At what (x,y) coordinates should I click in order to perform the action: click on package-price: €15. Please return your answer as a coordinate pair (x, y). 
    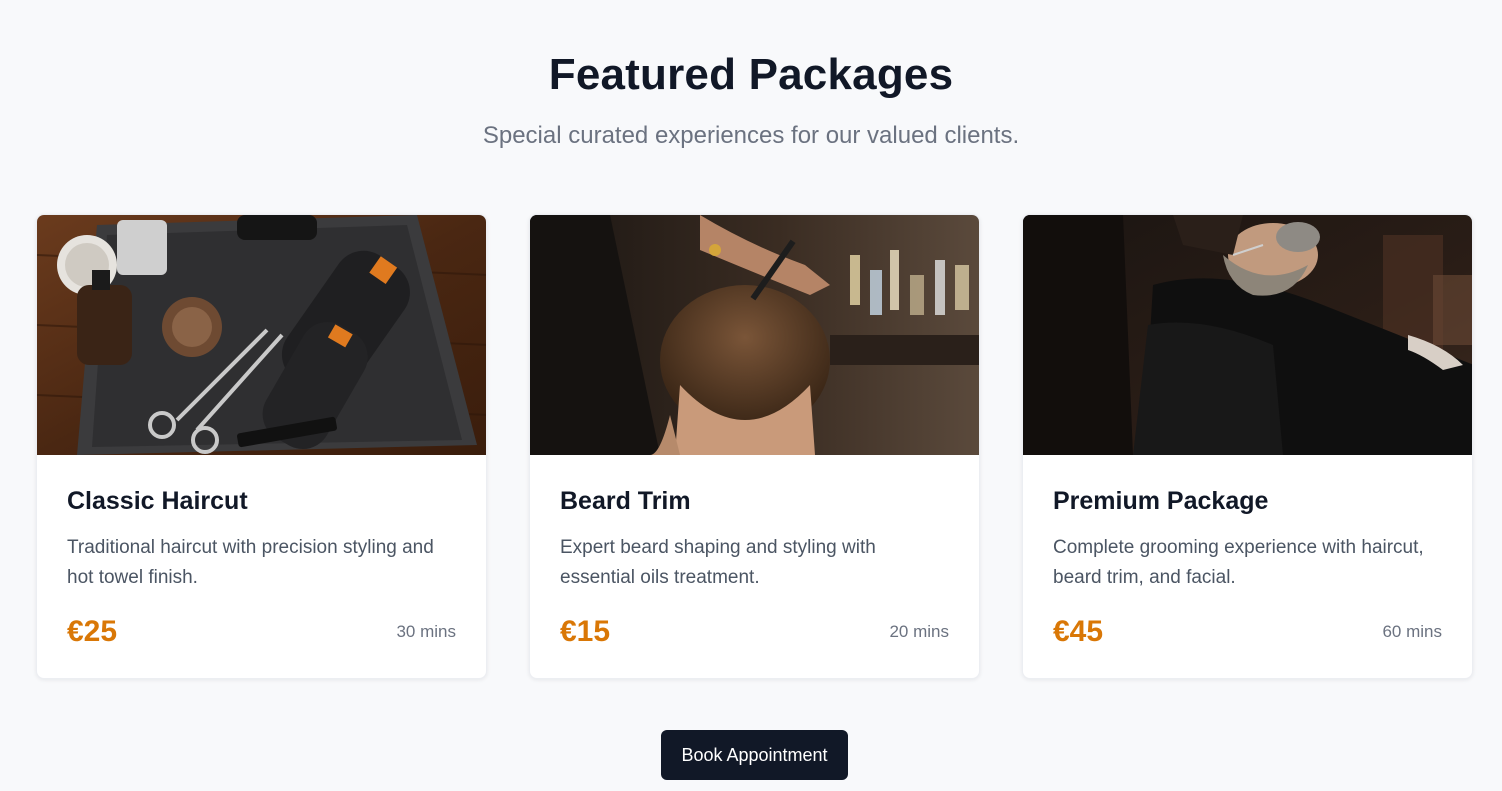
    Looking at the image, I should click on (585, 631).